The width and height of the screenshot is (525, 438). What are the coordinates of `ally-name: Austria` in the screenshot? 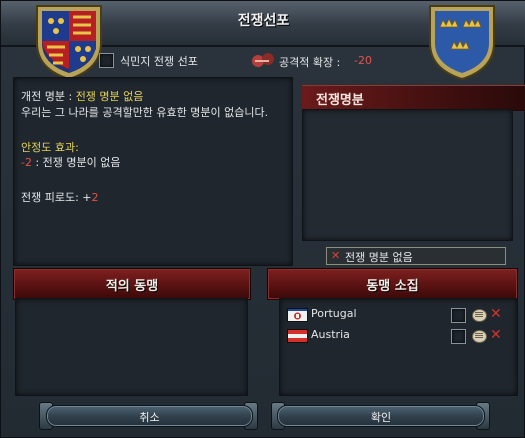 It's located at (330, 334).